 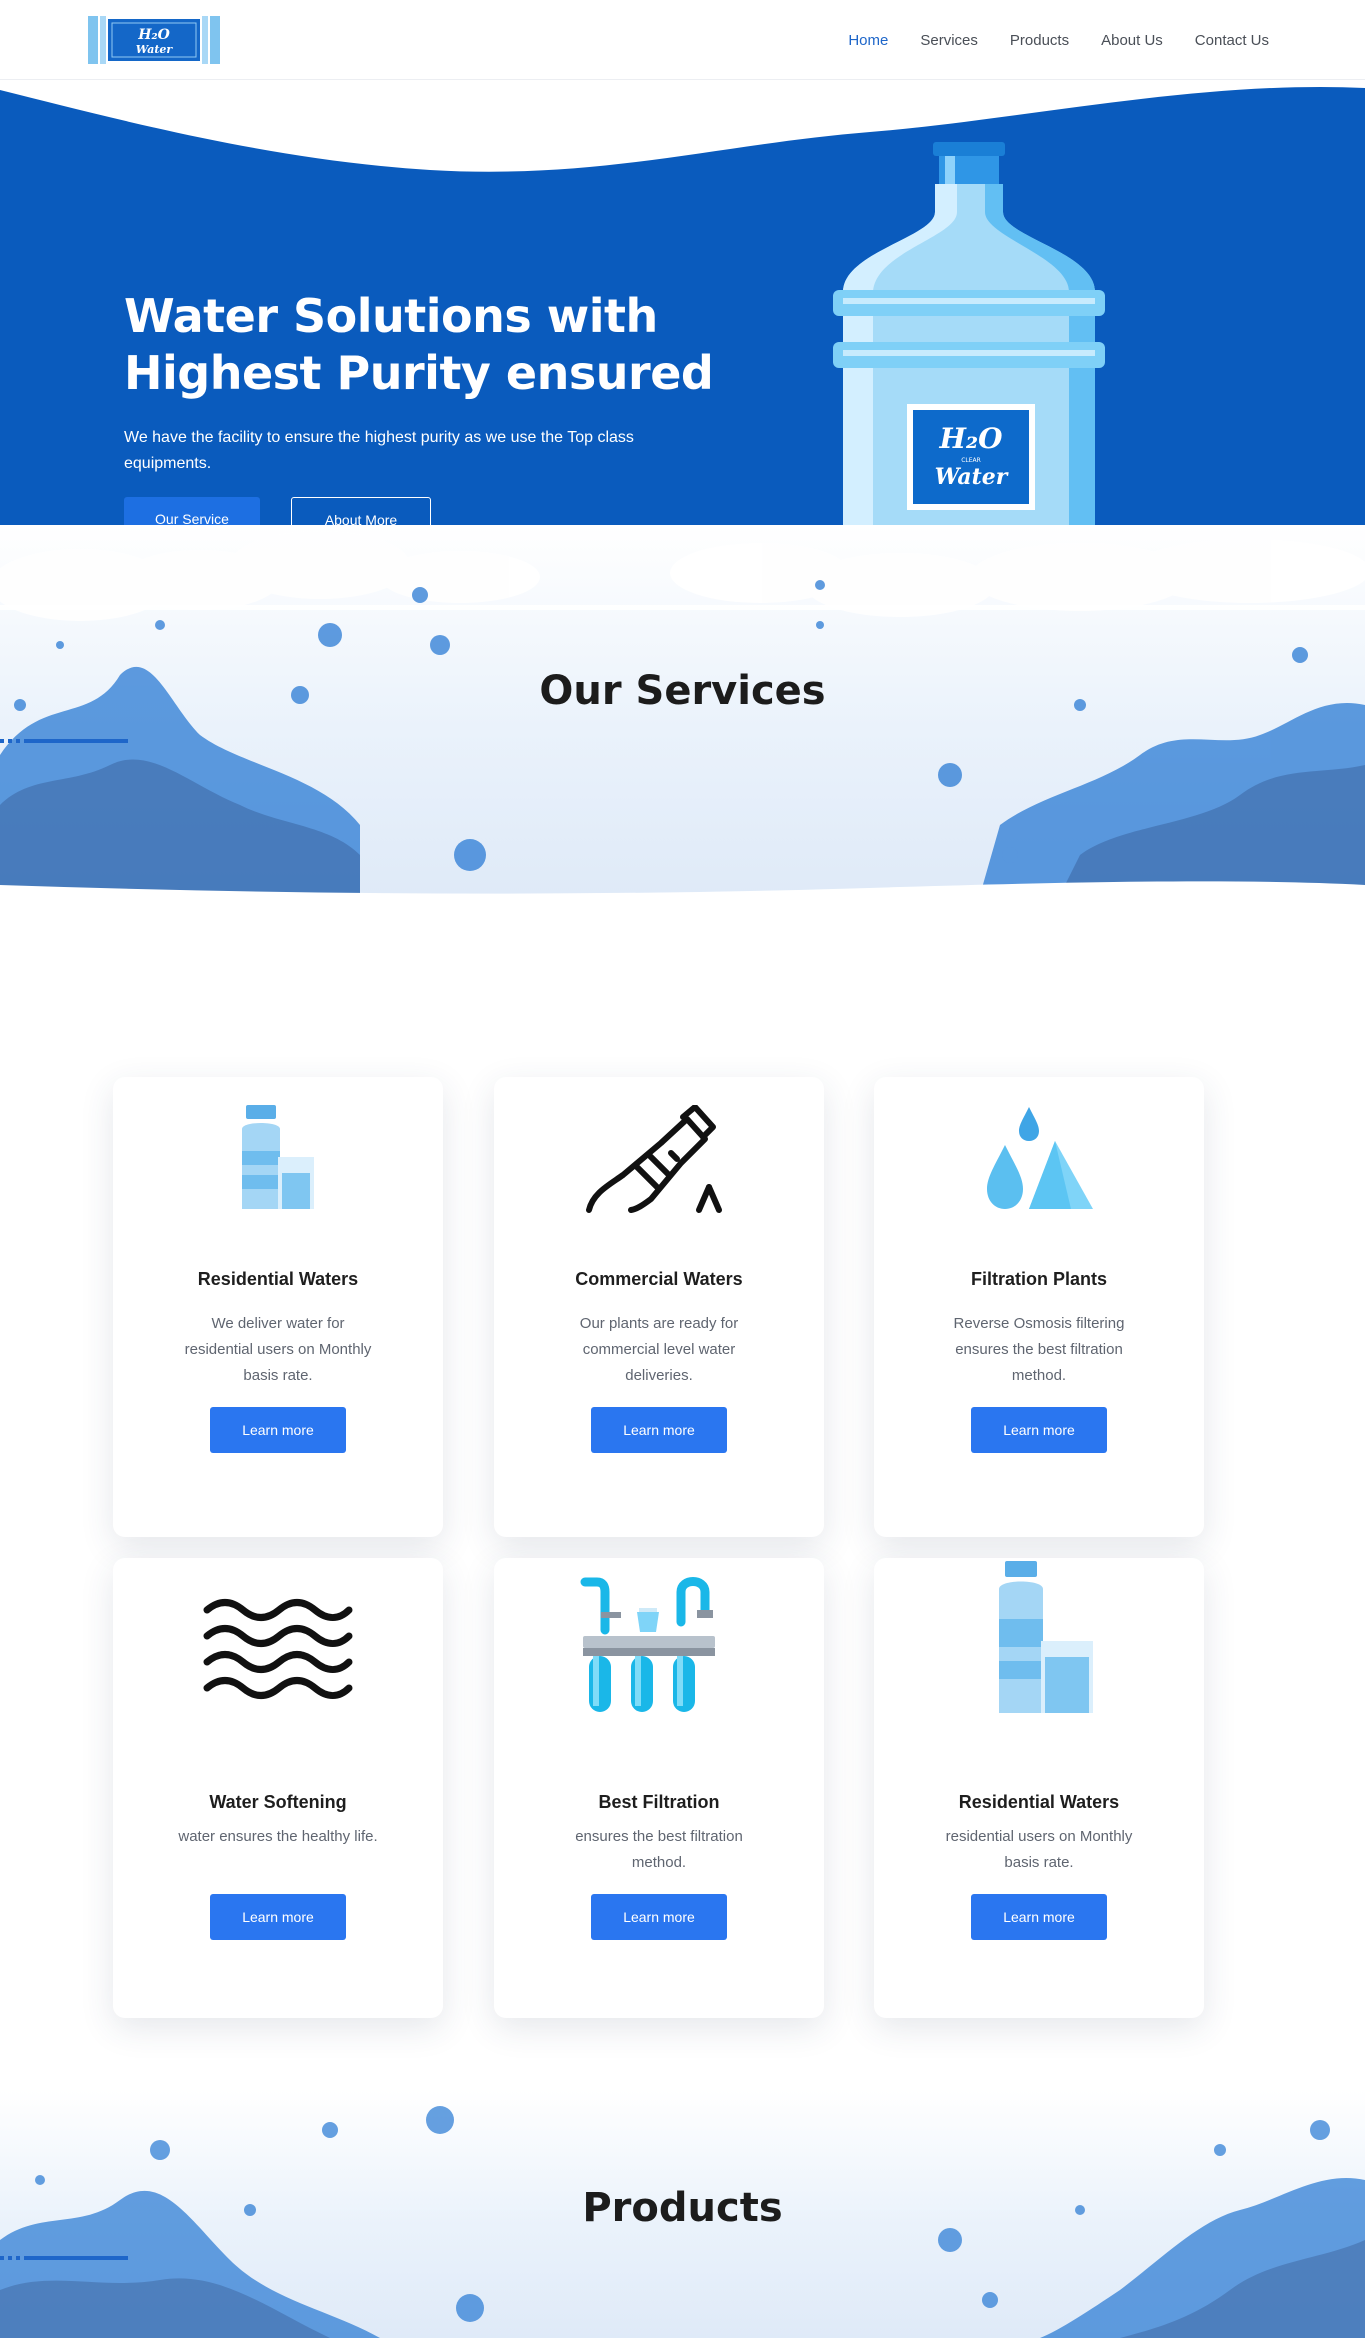 I want to click on services-title-bold: Services, so click(x=730, y=691).